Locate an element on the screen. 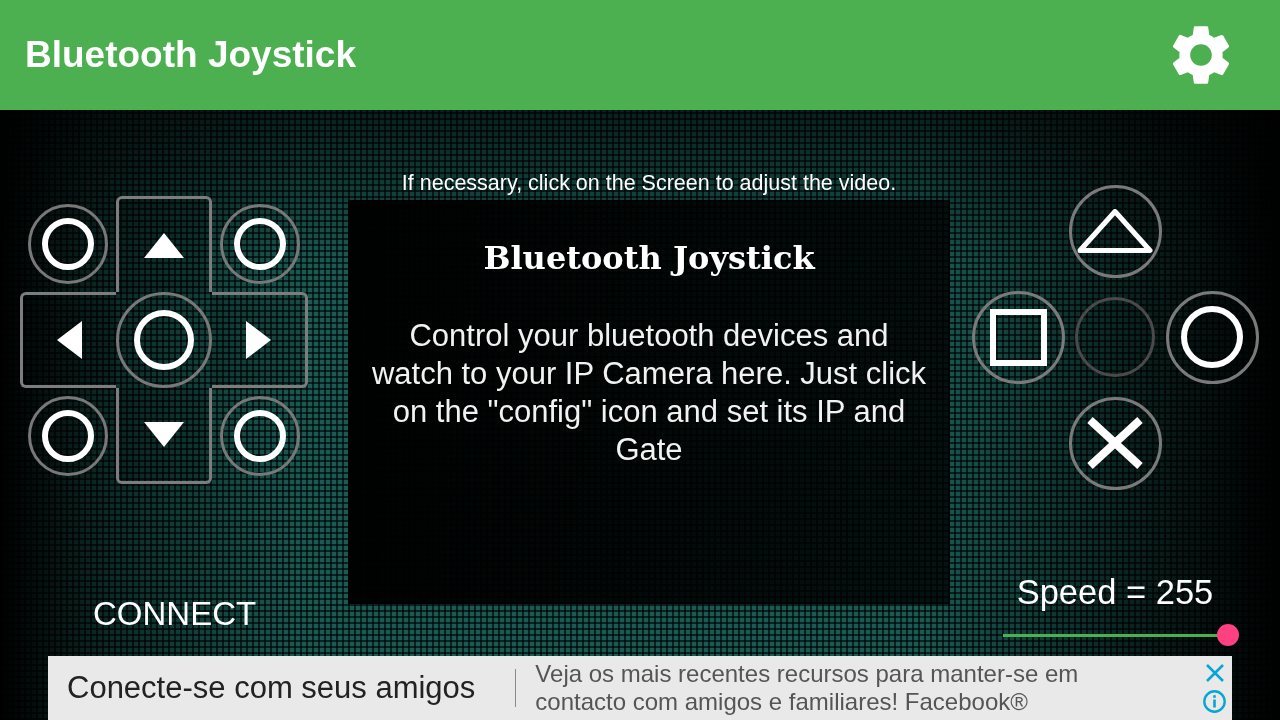  right-button is located at coordinates (260, 340).